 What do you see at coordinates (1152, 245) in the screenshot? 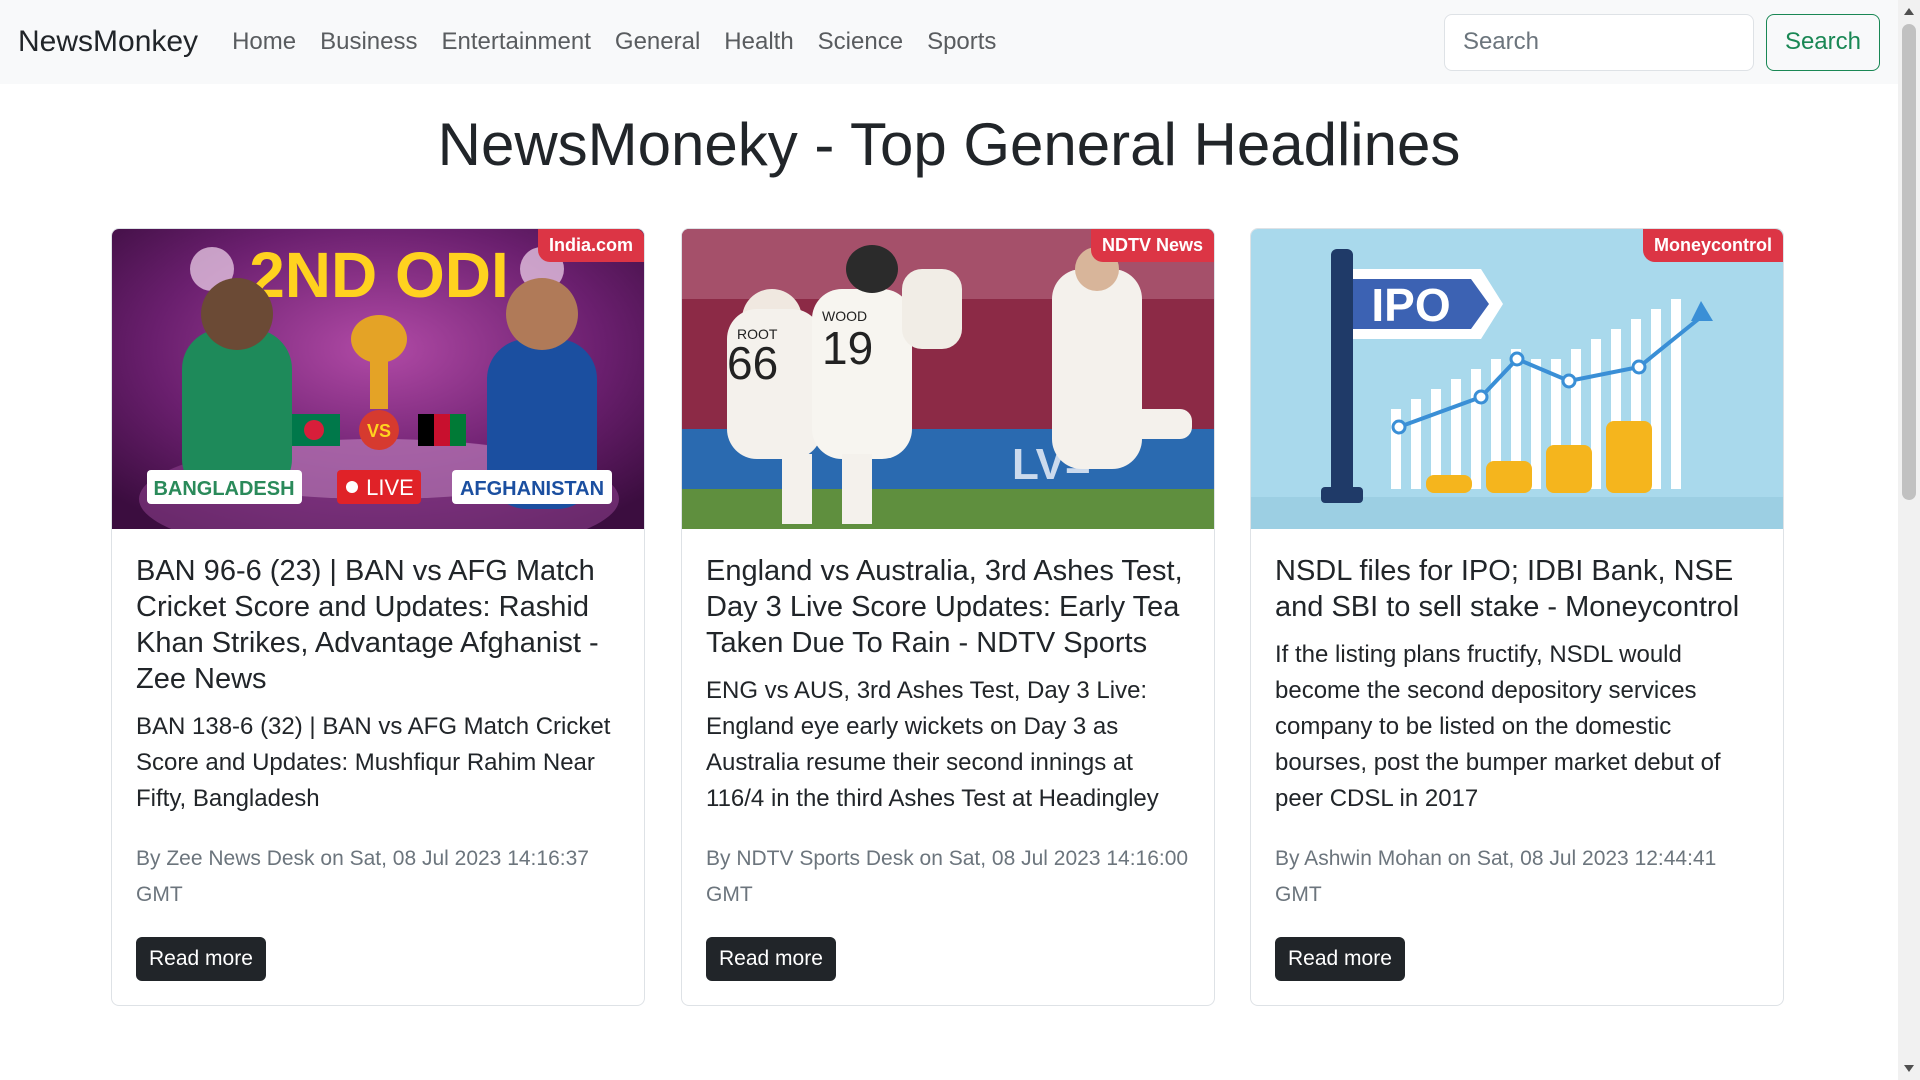
I see `source-badge: NDTV News` at bounding box center [1152, 245].